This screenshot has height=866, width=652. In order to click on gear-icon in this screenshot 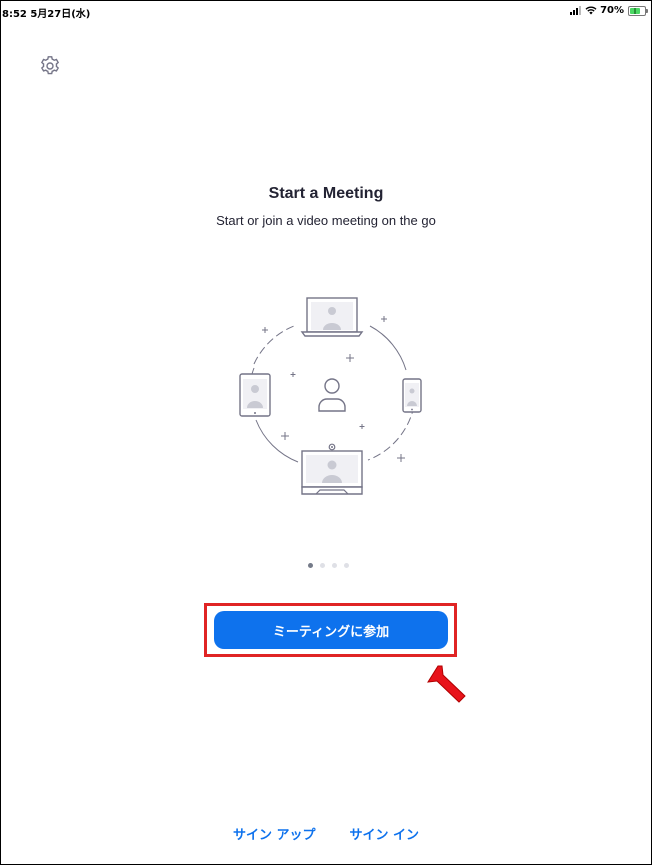, I will do `click(50, 66)`.